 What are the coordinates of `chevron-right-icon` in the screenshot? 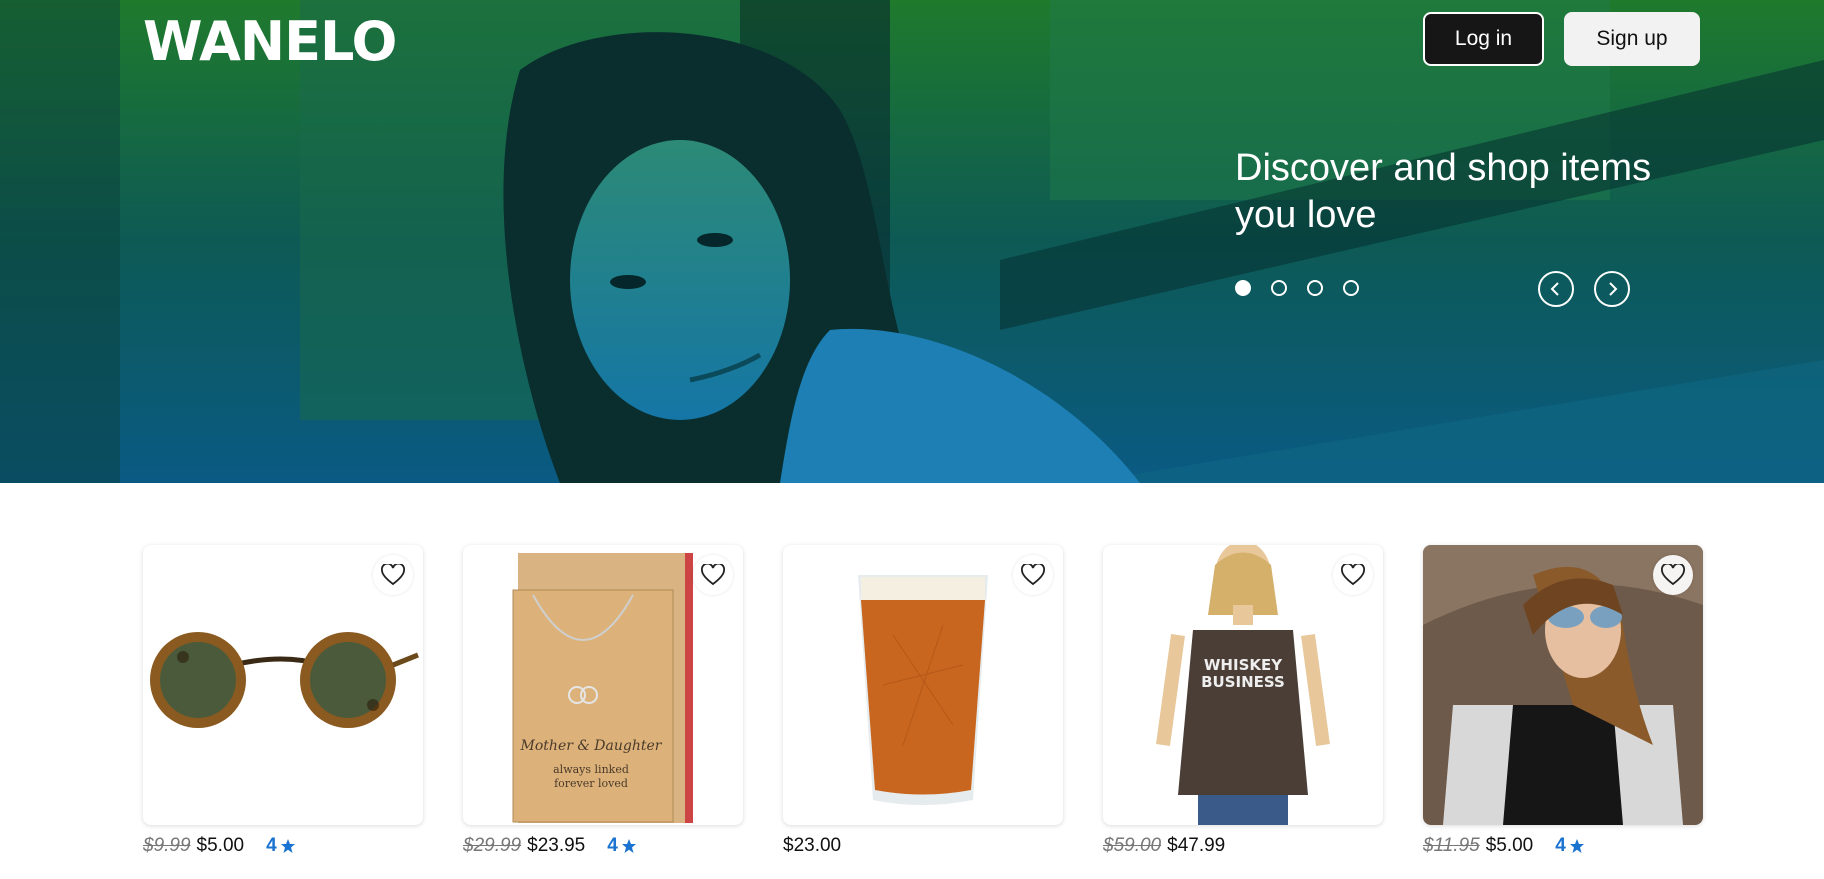 It's located at (1613, 289).